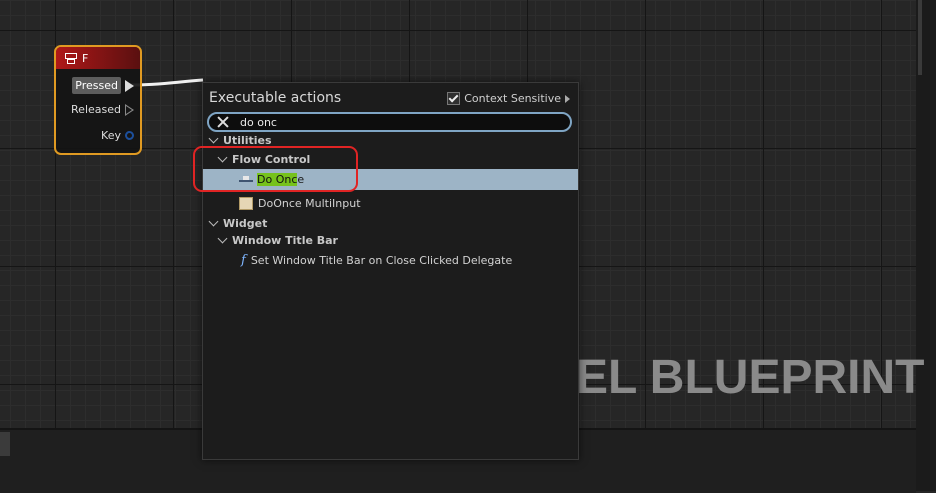 The height and width of the screenshot is (493, 936). I want to click on popup-title: Executable actions, so click(275, 98).